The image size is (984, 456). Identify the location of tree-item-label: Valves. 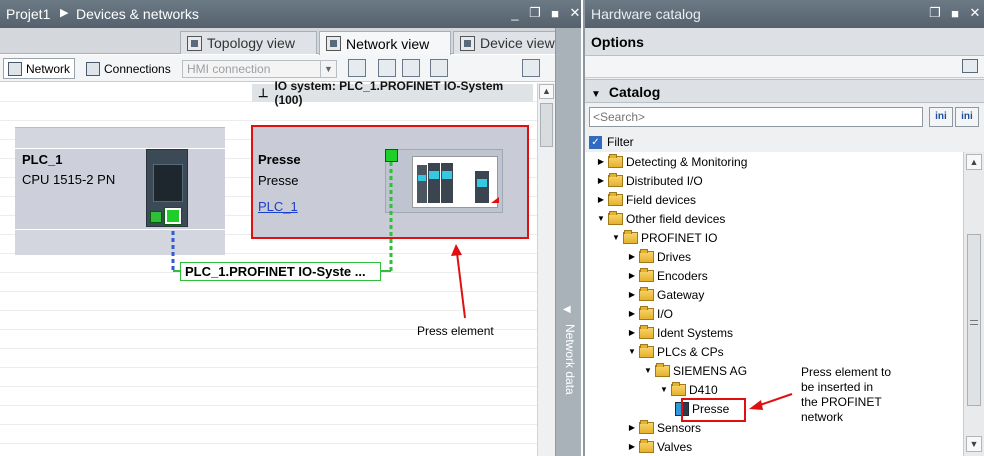
(675, 446).